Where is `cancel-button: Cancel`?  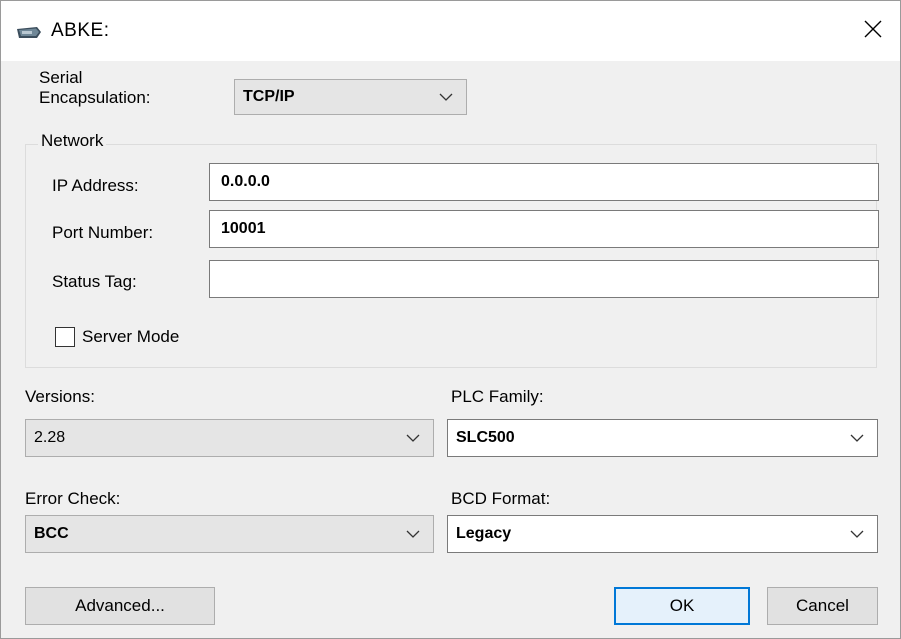 cancel-button: Cancel is located at coordinates (822, 606).